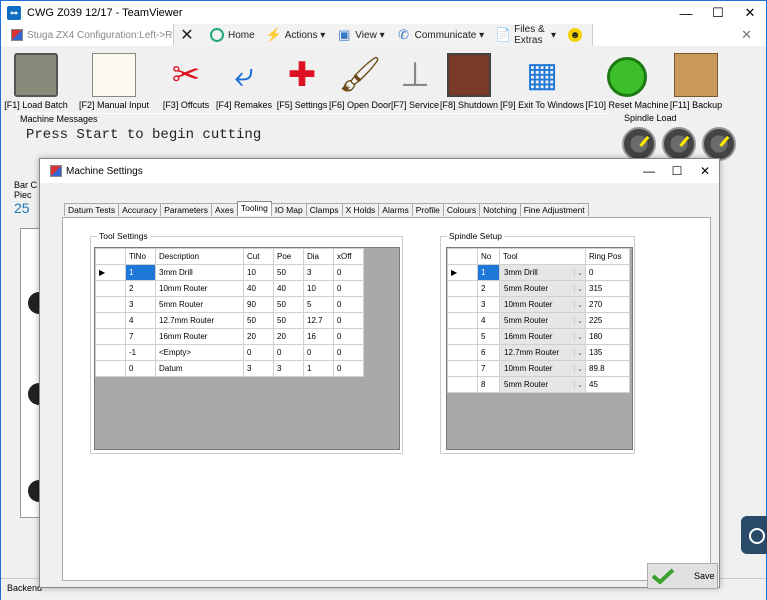  I want to click on toolbar-button-4: ✚ [F5] Settings, so click(302, 78).